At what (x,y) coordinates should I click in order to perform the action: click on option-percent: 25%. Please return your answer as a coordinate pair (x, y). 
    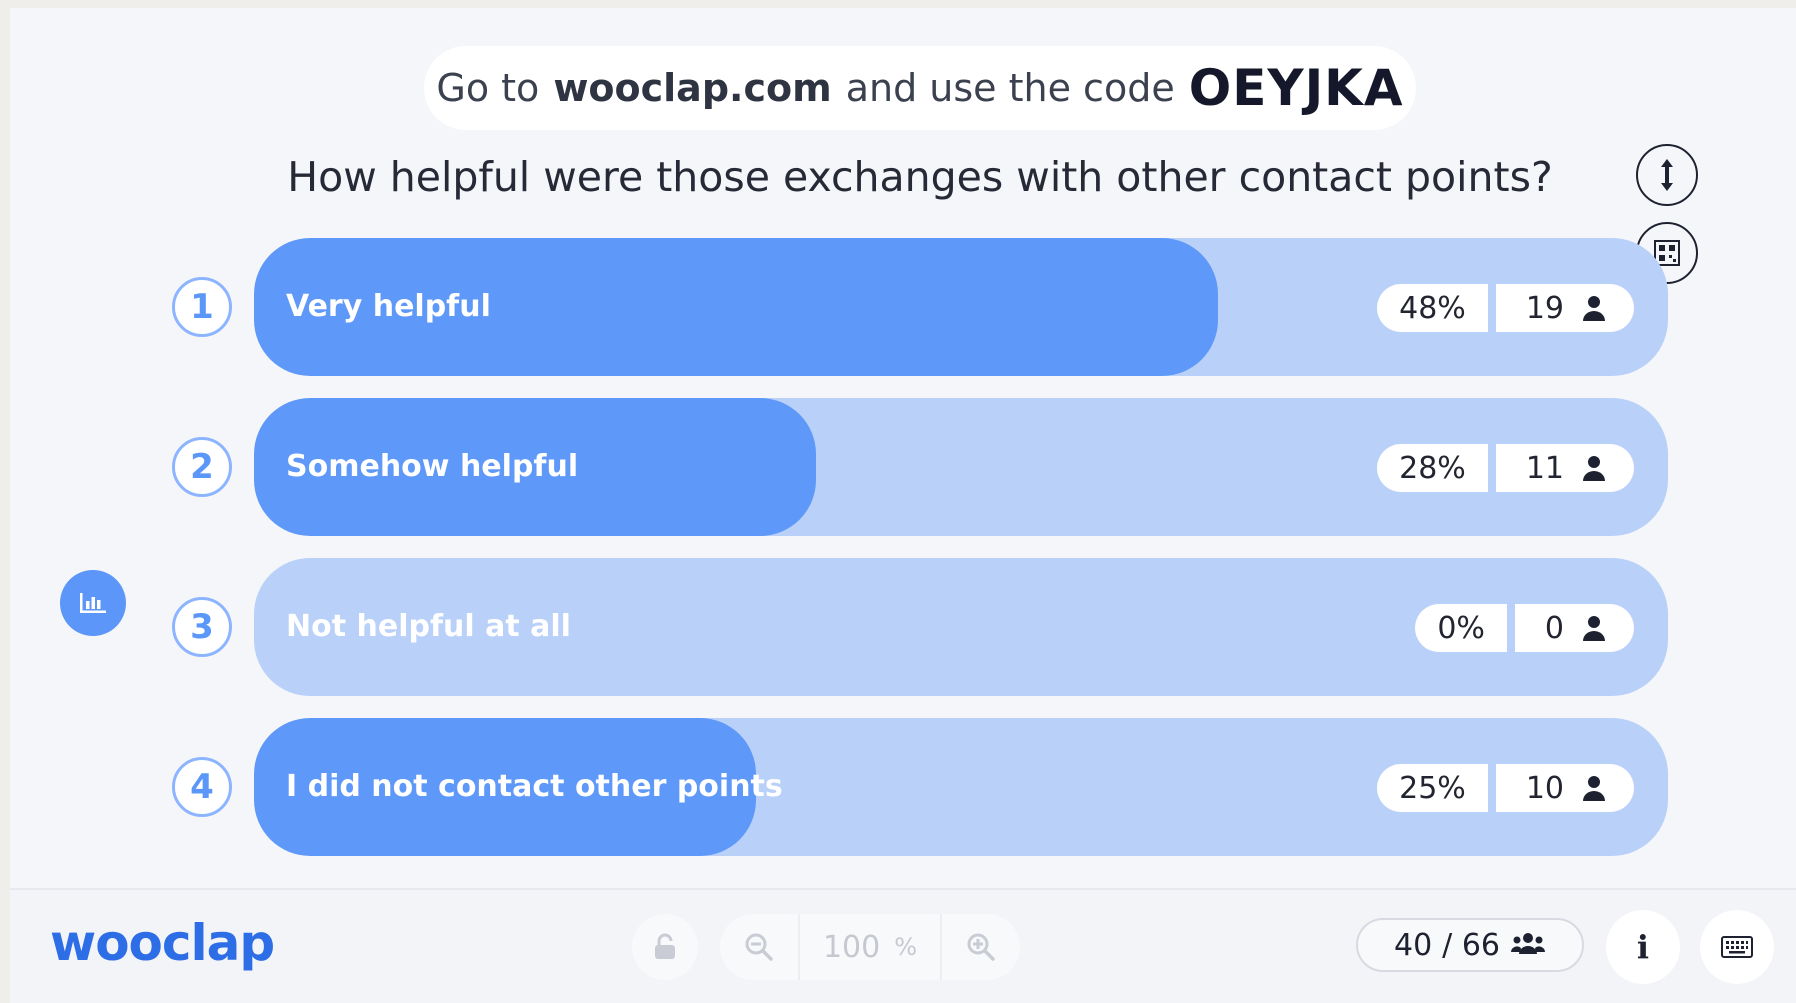
    Looking at the image, I should click on (1432, 788).